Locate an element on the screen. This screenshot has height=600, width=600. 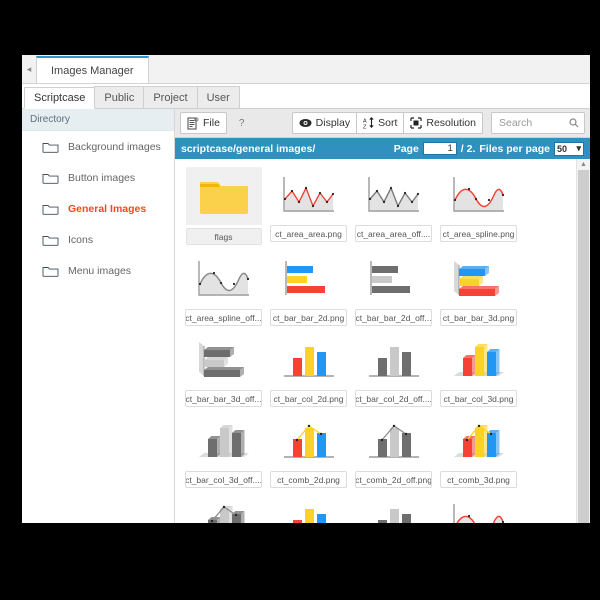
display-button: Display is located at coordinates (324, 123).